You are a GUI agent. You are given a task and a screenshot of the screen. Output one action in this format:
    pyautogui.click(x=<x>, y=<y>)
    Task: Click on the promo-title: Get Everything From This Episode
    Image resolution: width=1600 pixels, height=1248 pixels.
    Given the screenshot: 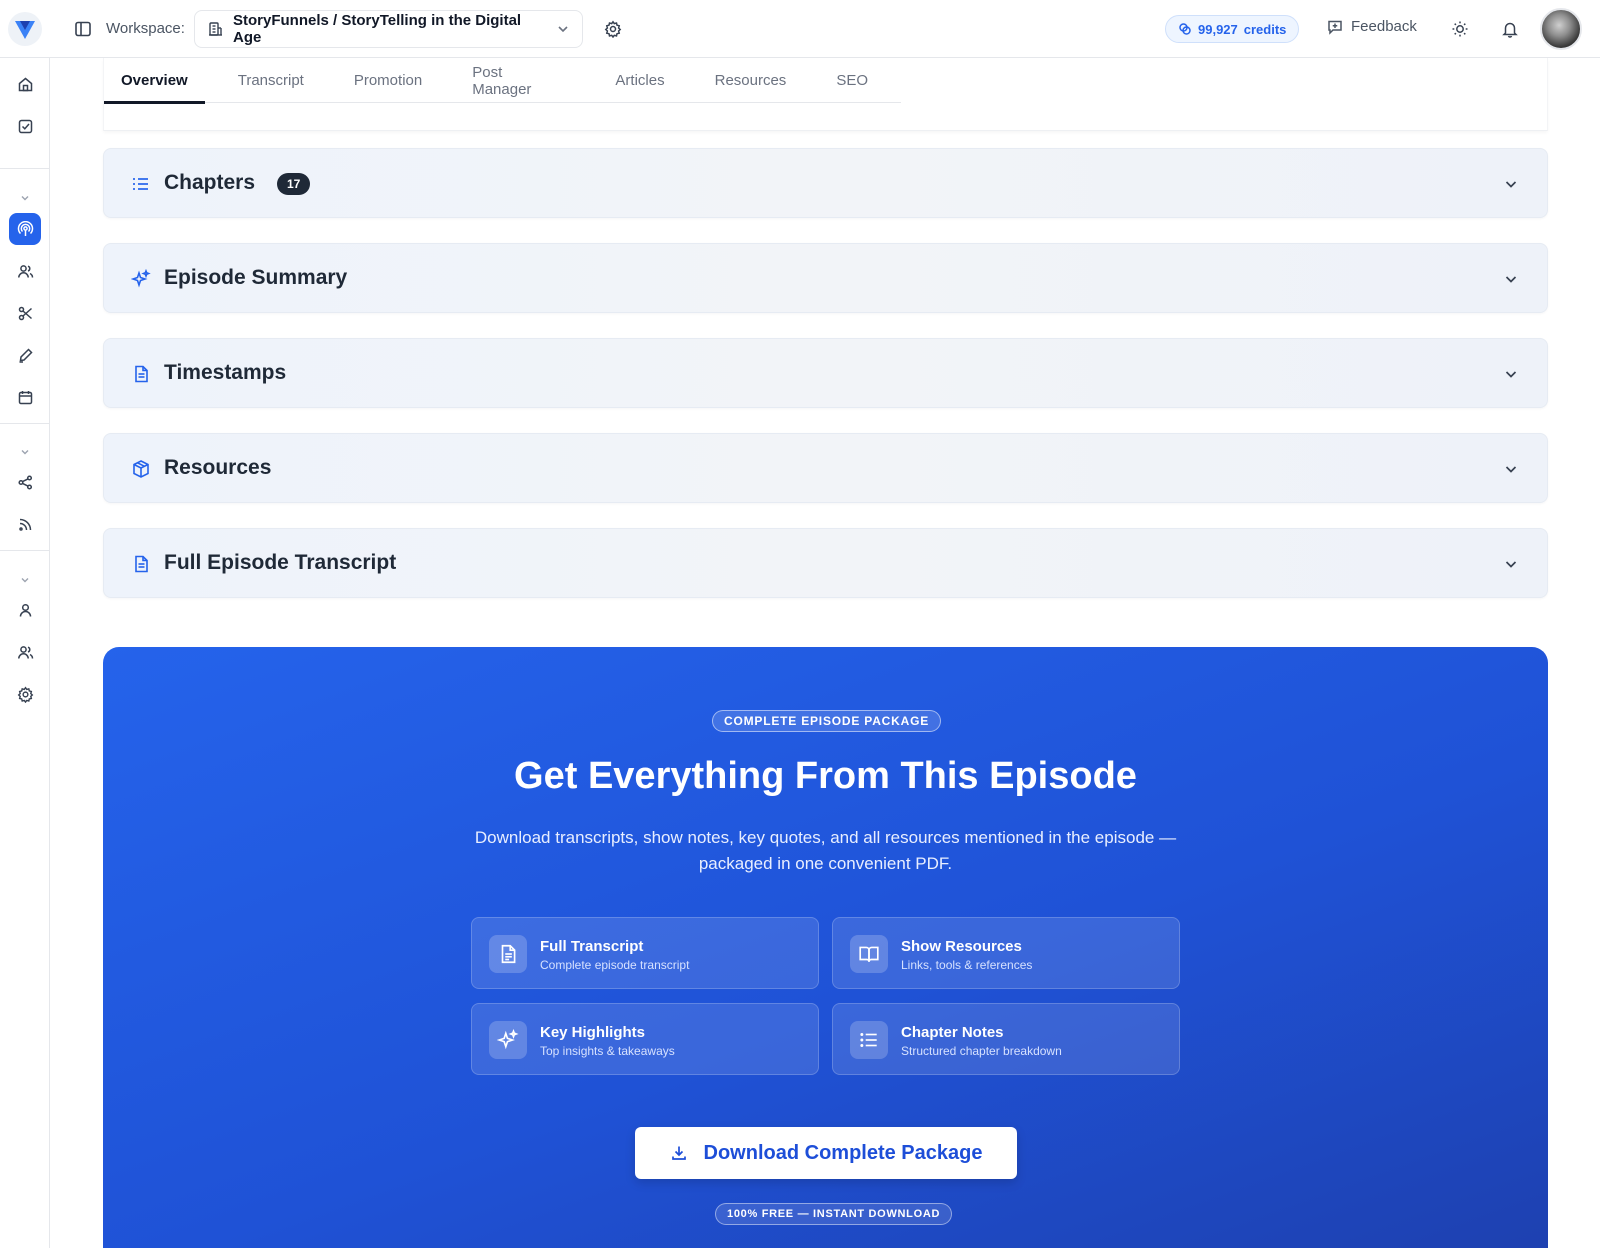 What is the action you would take?
    pyautogui.click(x=825, y=776)
    